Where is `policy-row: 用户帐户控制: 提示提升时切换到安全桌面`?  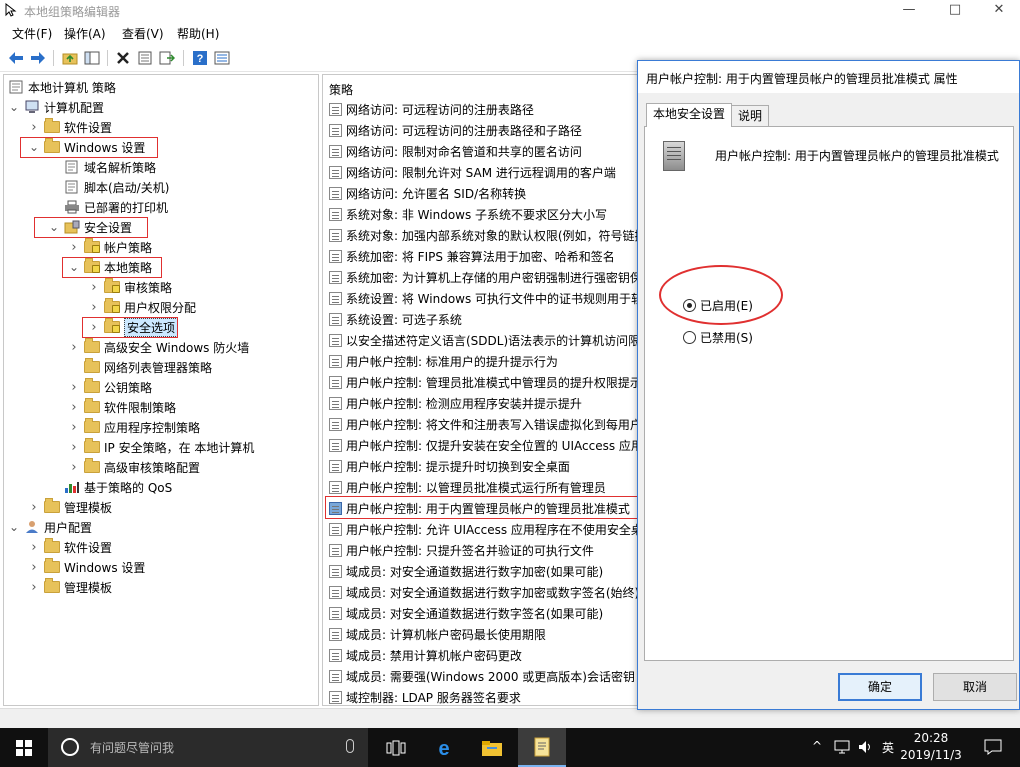
policy-row: 用户帐户控制: 提示提升时切换到安全桌面 is located at coordinates (449, 466).